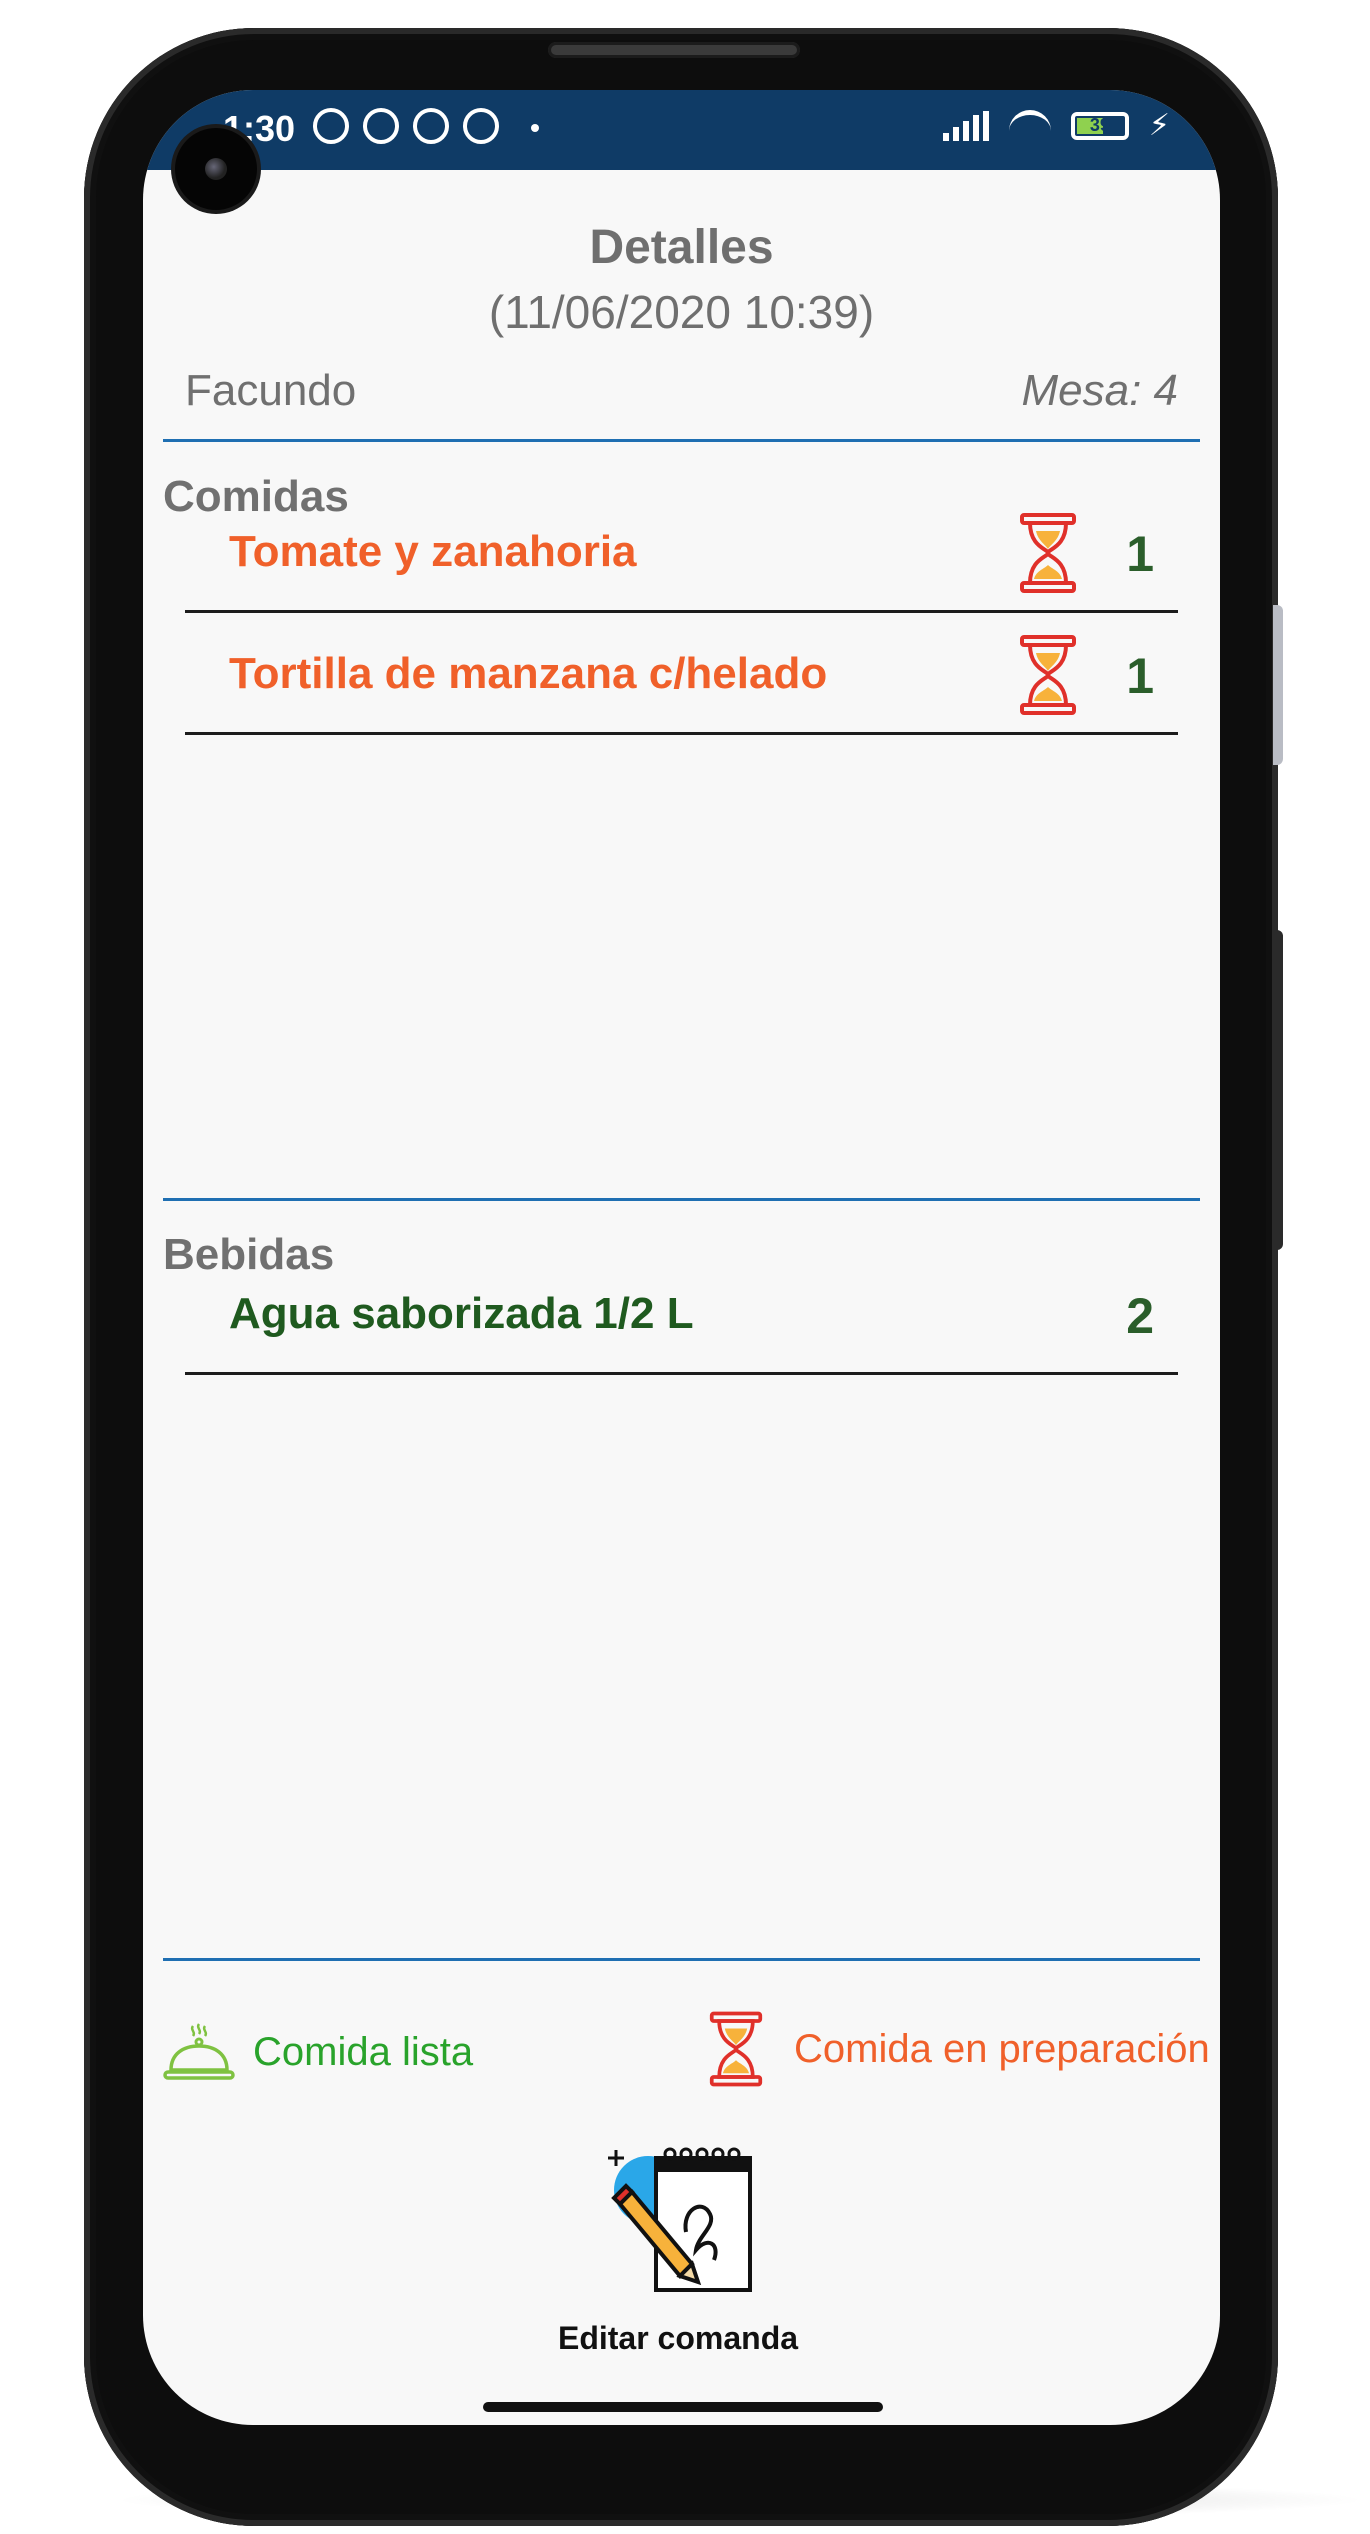 The height and width of the screenshot is (2534, 1370). I want to click on battery-icon: 39, so click(1099, 125).